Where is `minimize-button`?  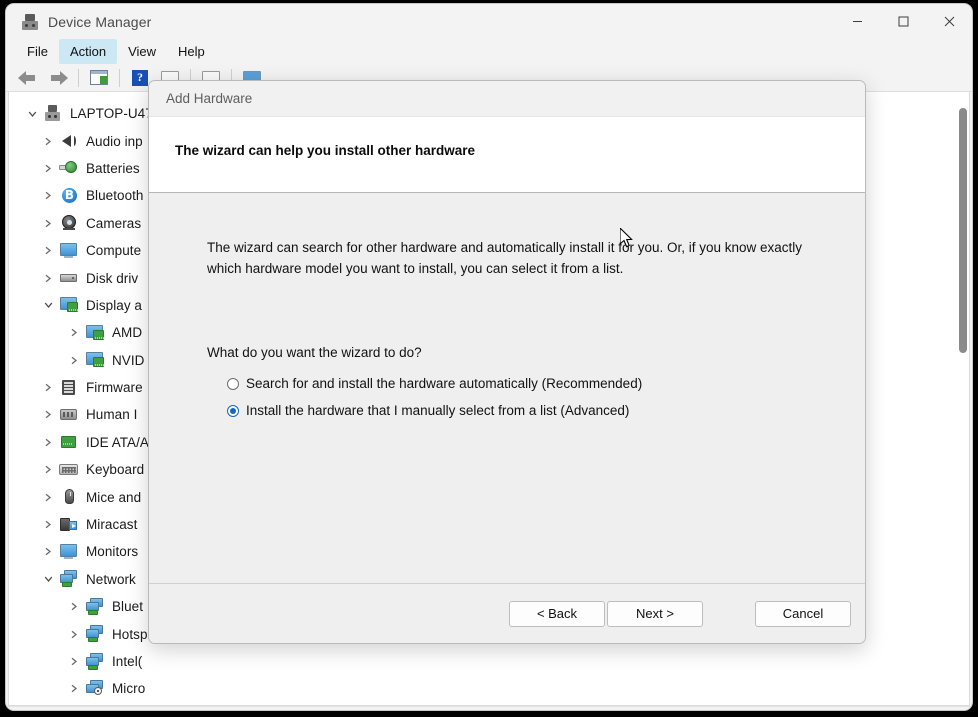
minimize-button is located at coordinates (857, 21).